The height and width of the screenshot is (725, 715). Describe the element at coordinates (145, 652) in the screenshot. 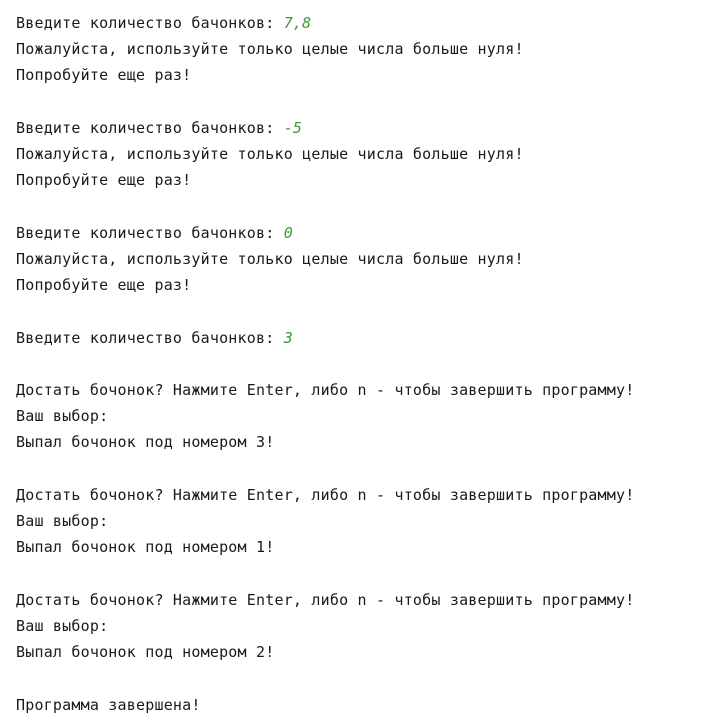

I see `result-line: Выпал бочонок под номером 2!` at that location.